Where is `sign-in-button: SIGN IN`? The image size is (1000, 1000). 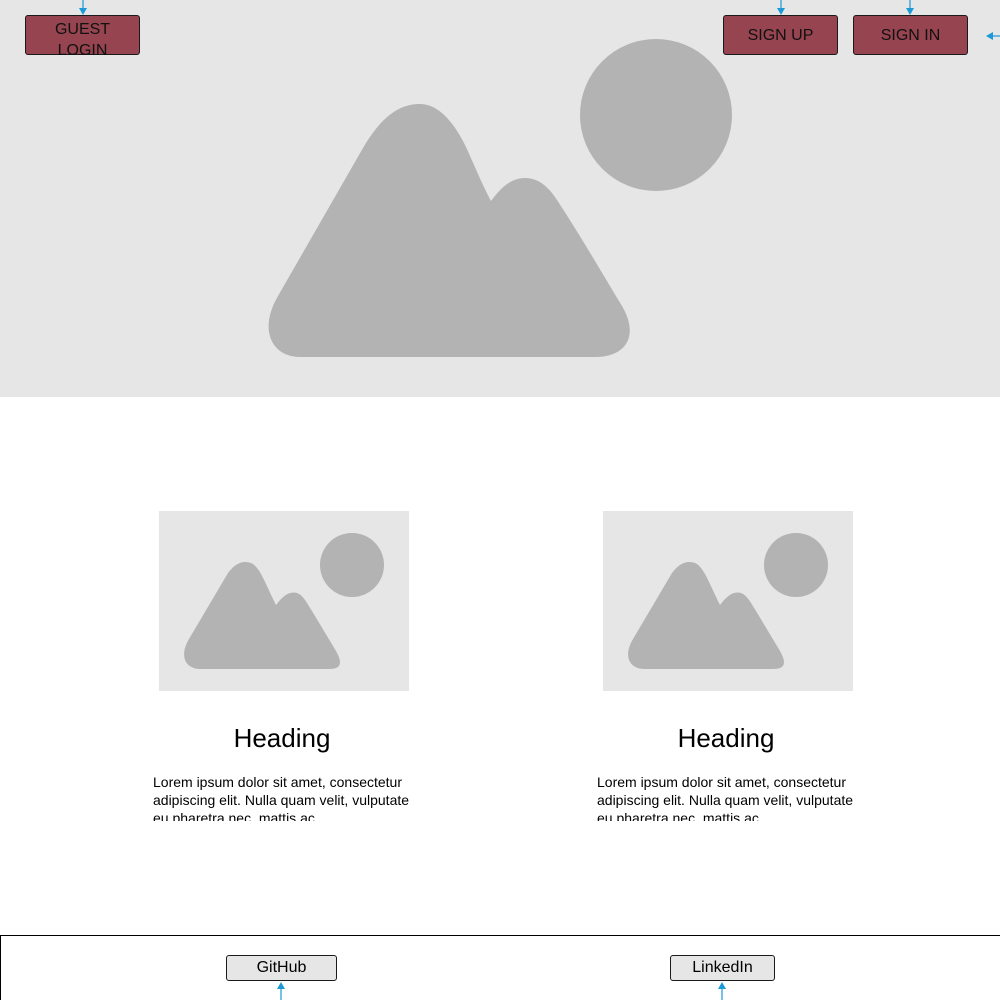
sign-in-button: SIGN IN is located at coordinates (910, 35).